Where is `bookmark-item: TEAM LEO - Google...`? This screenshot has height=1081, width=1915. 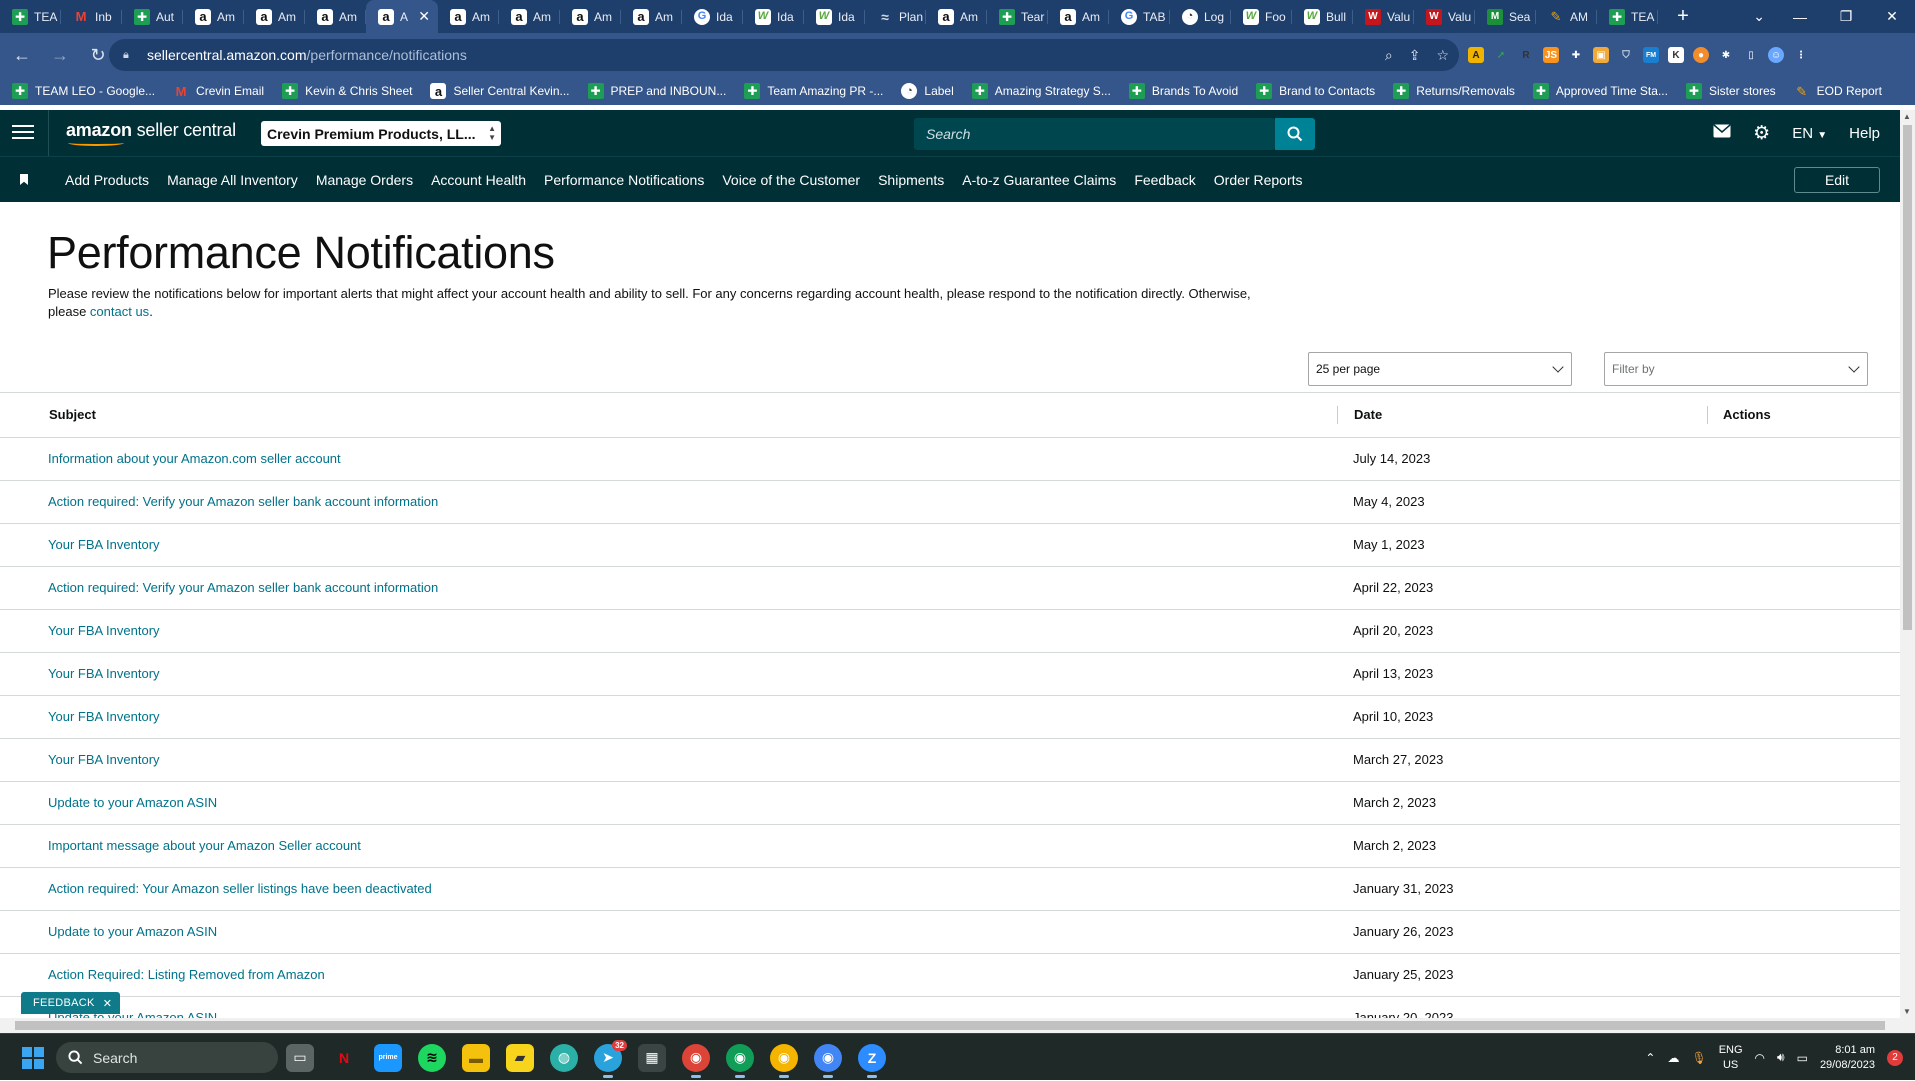
bookmark-item: TEAM LEO - Google... is located at coordinates (83, 91).